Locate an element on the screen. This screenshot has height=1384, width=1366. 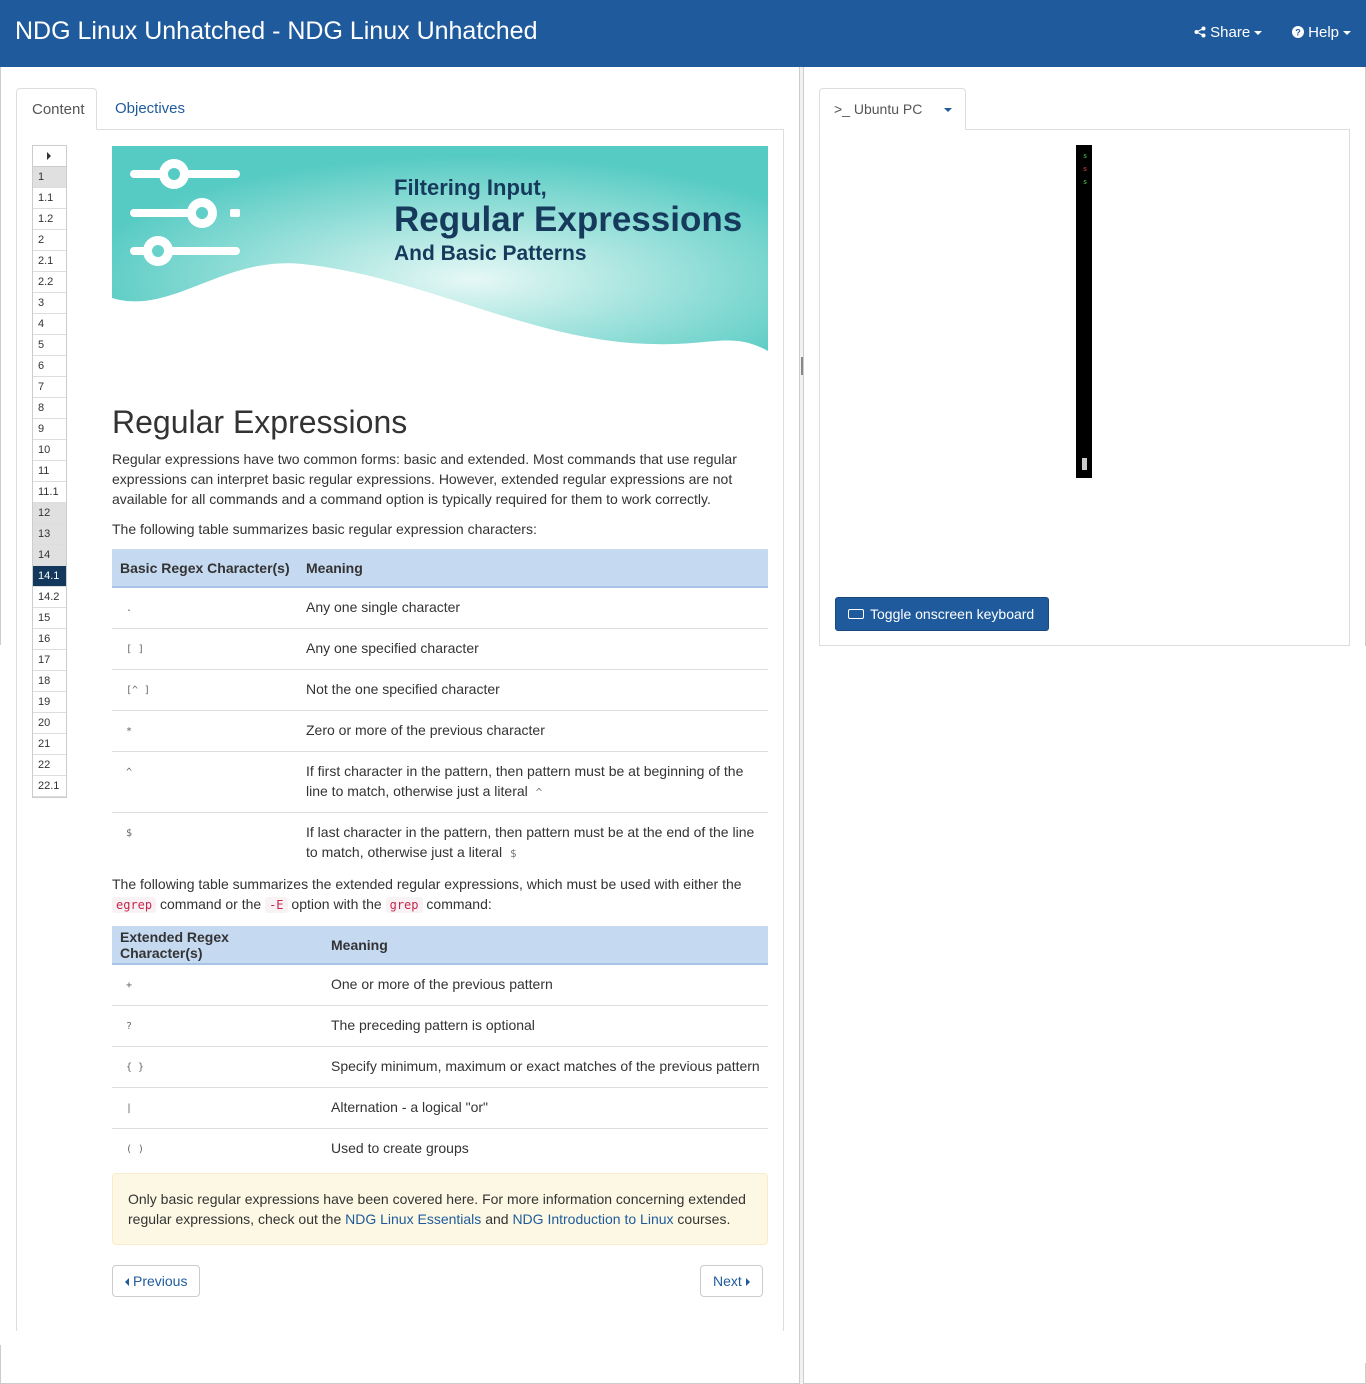
toggle-keyboard-label: Toggle onscreen keyboard is located at coordinates (952, 614).